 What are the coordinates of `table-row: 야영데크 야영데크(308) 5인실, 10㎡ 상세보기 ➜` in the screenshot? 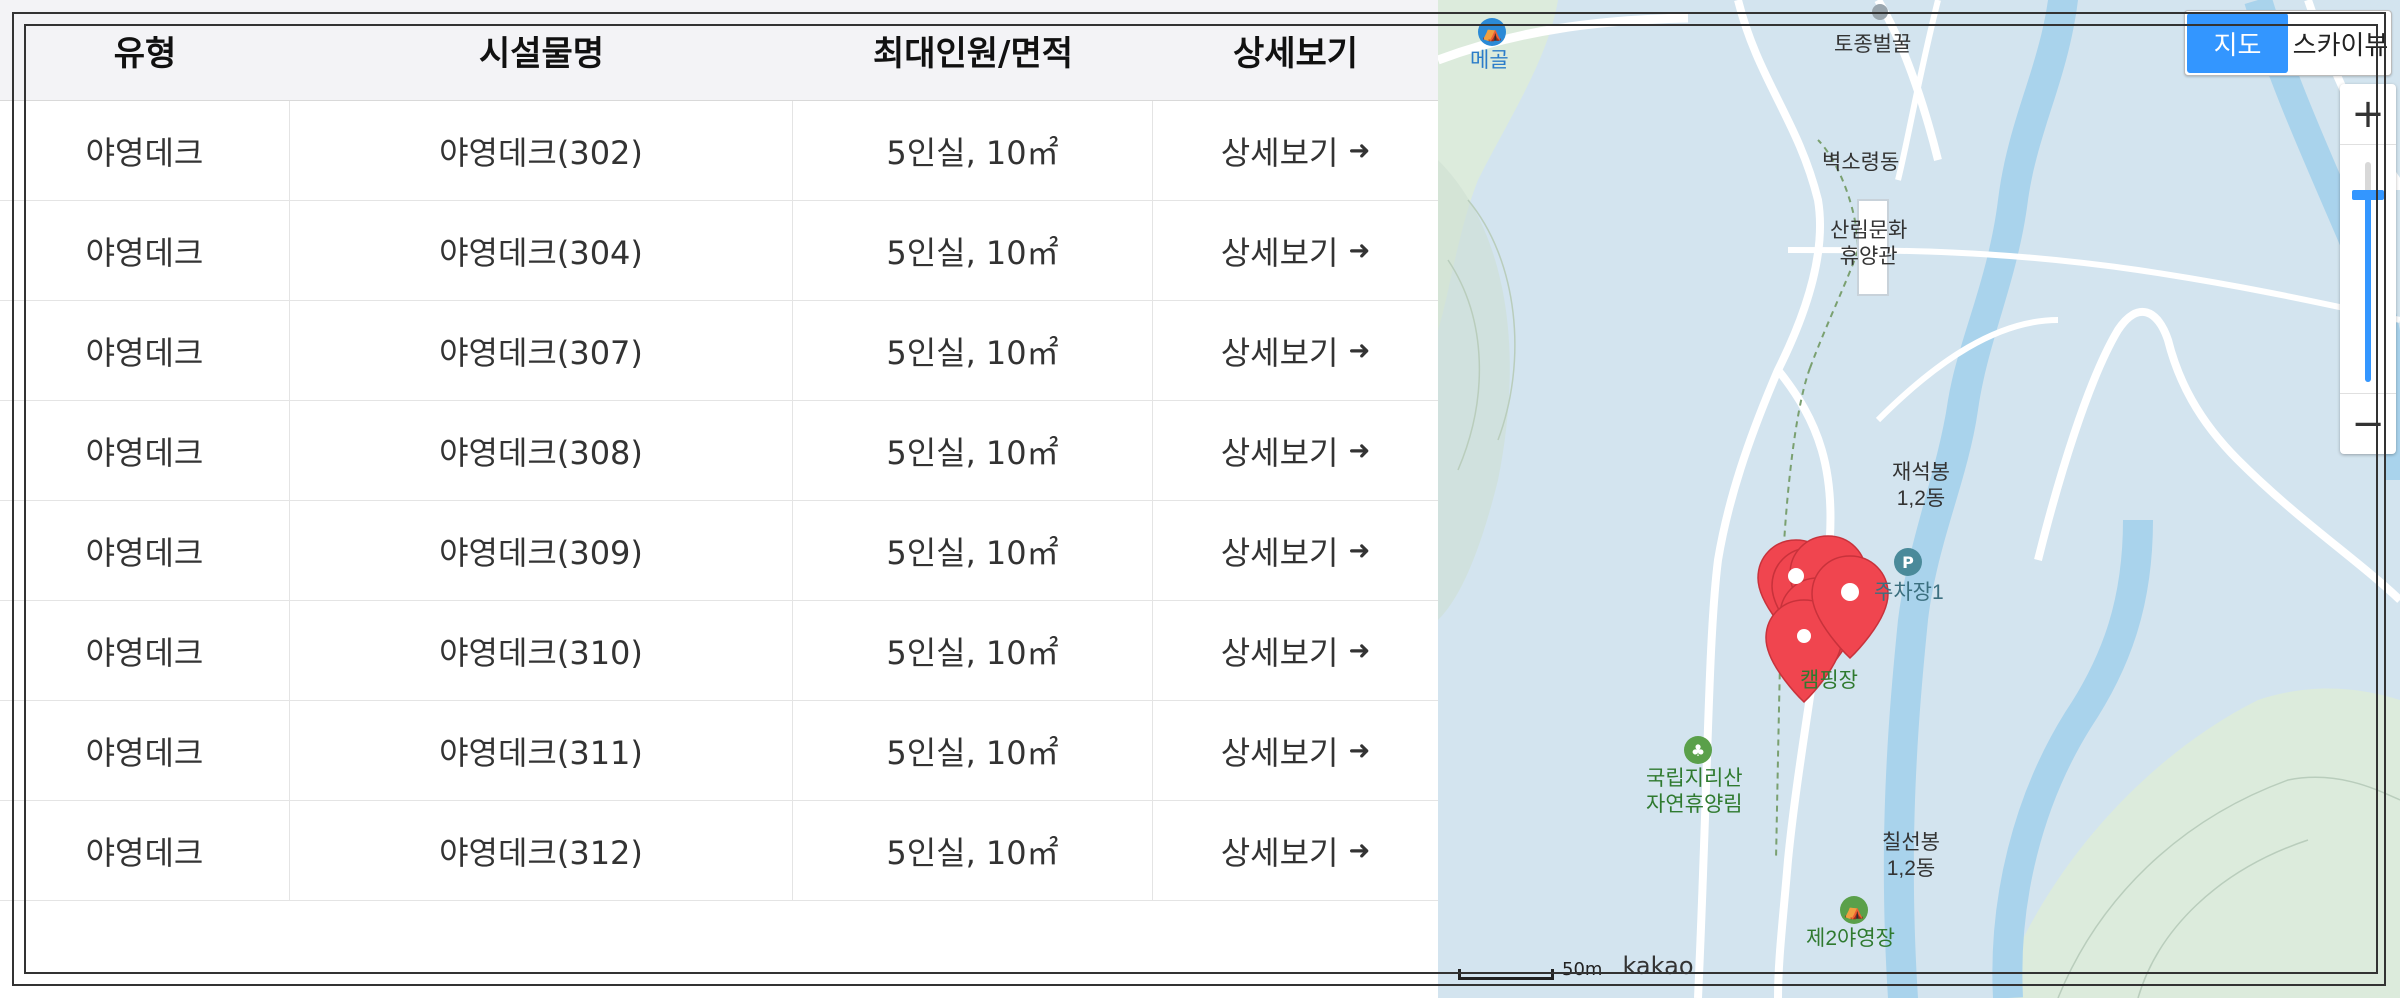 It's located at (719, 451).